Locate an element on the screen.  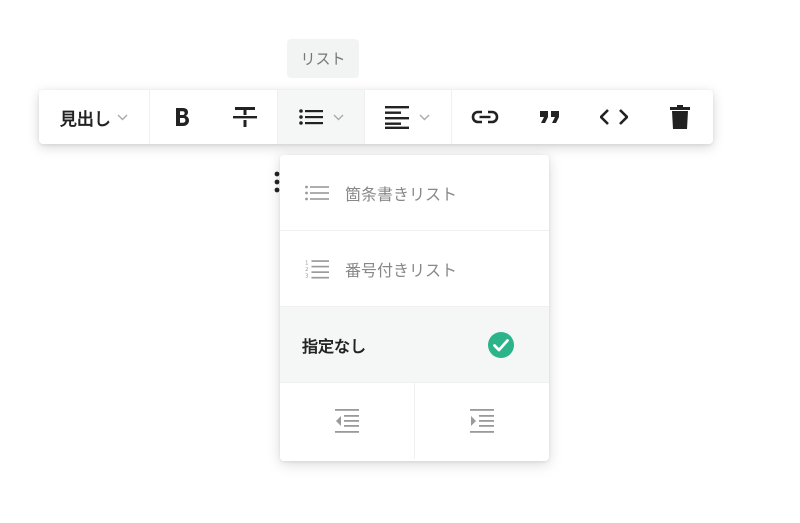
indent-icon is located at coordinates (482, 421).